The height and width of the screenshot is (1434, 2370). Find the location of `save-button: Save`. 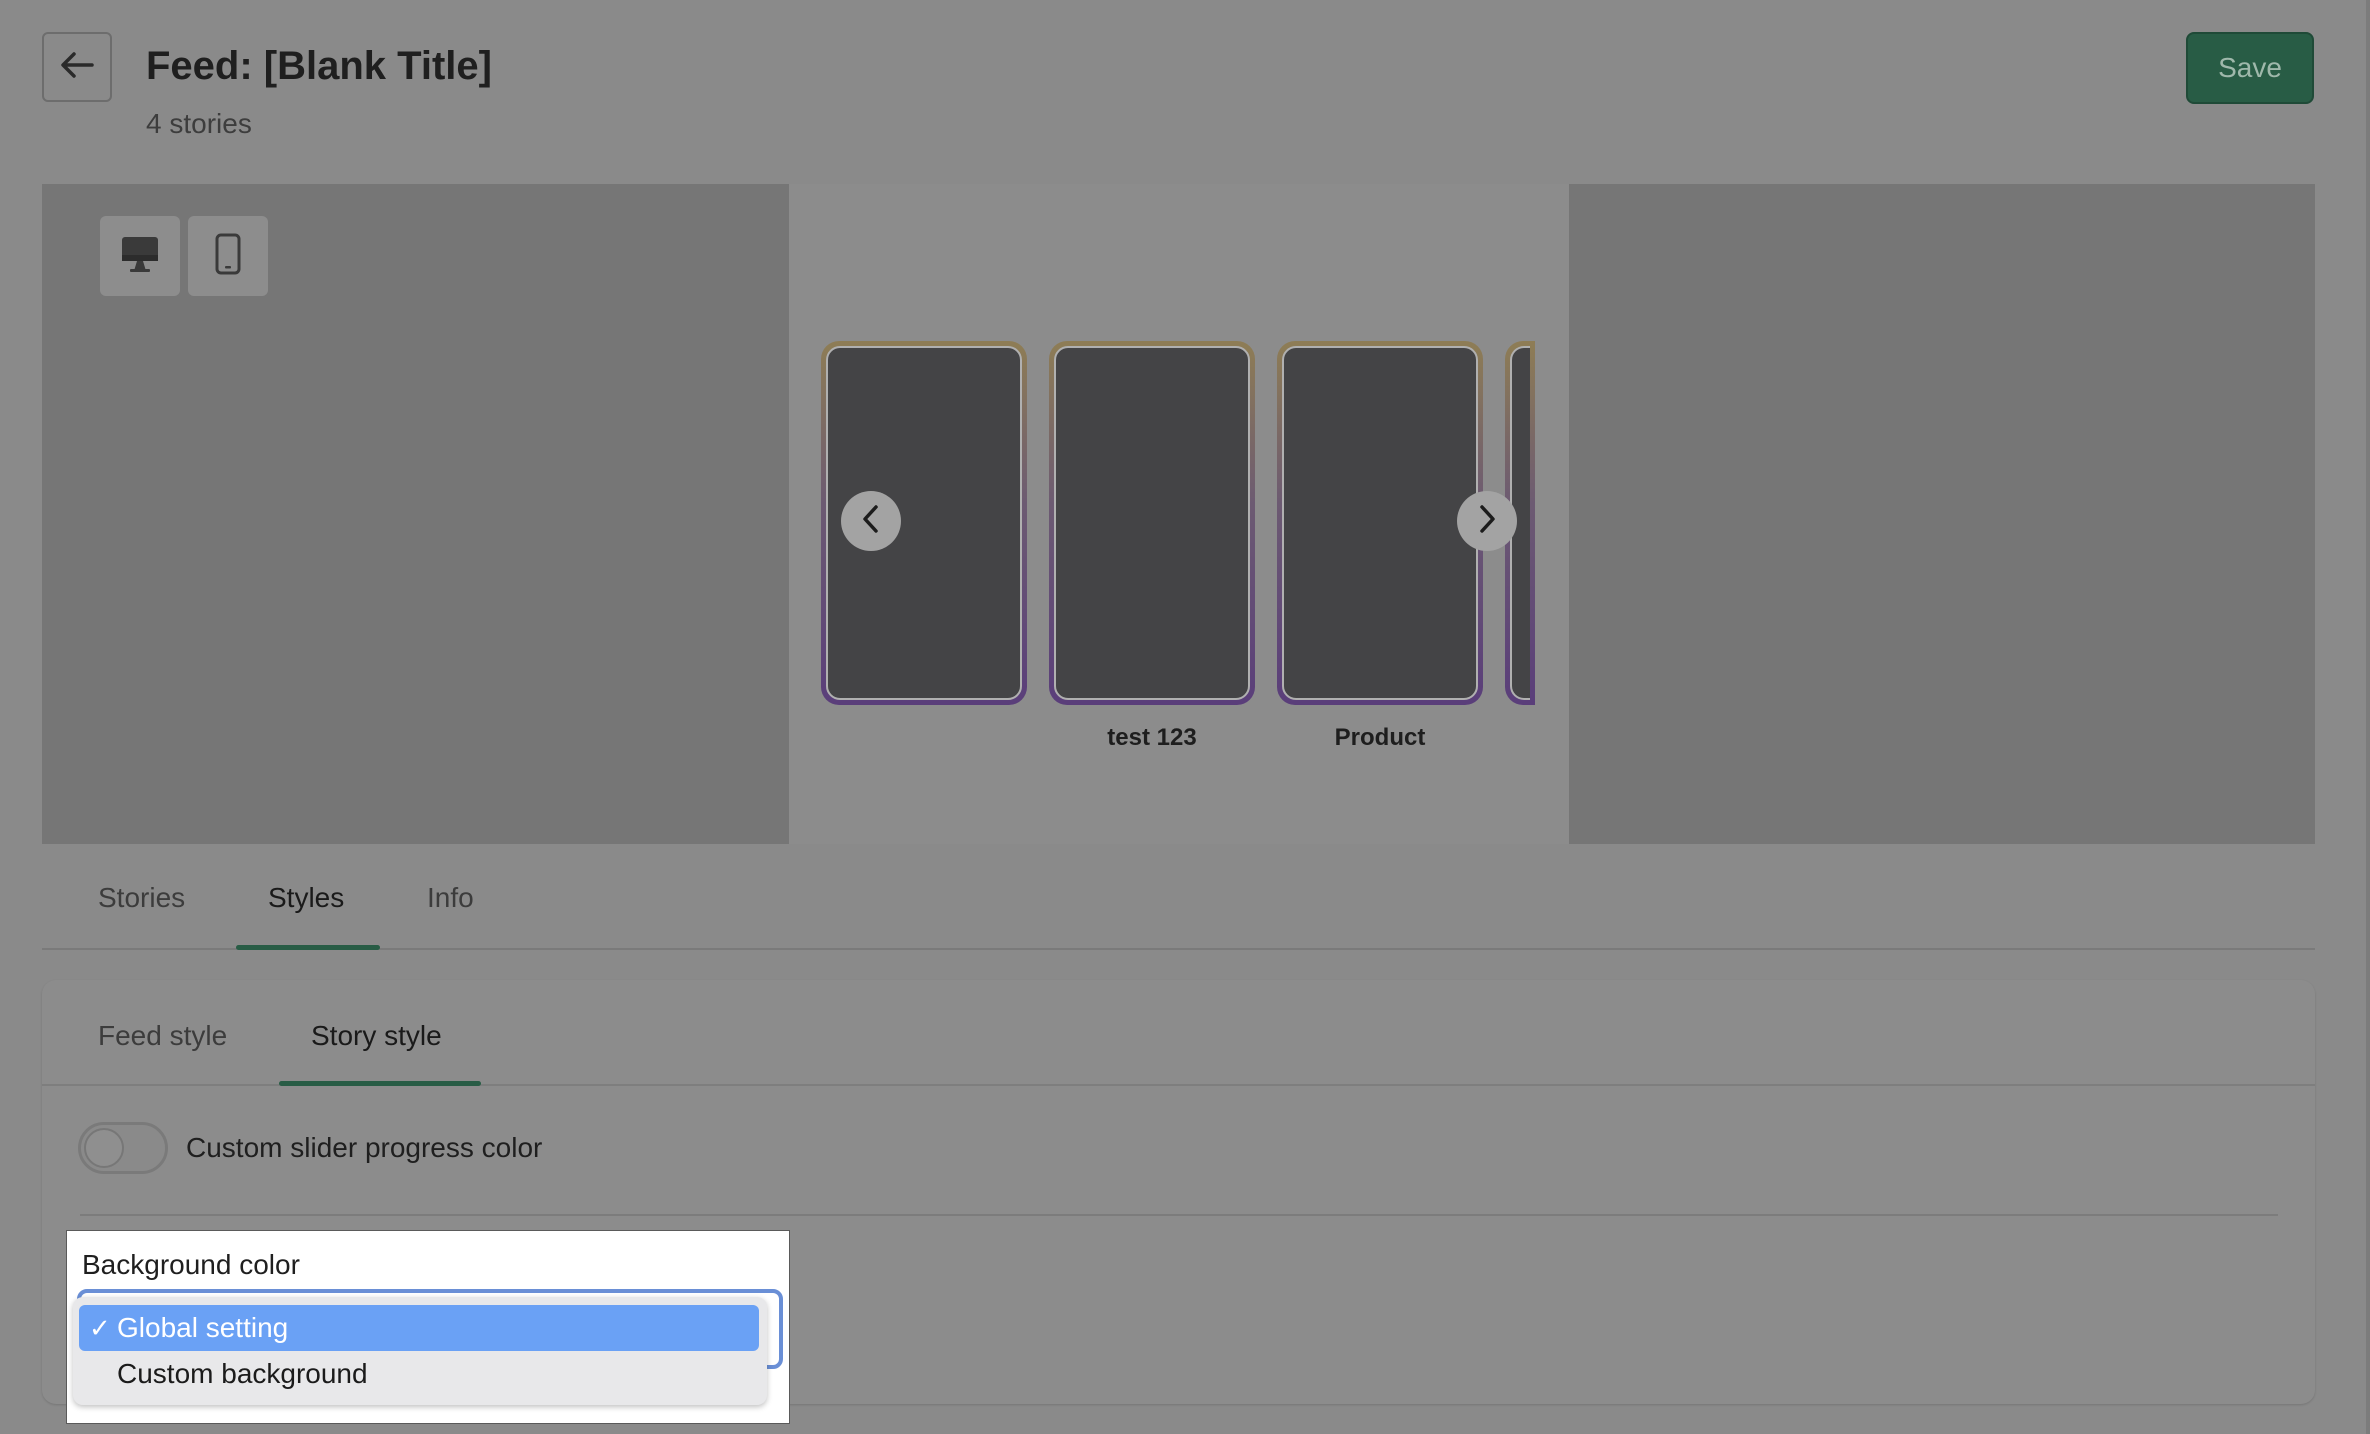

save-button: Save is located at coordinates (2250, 68).